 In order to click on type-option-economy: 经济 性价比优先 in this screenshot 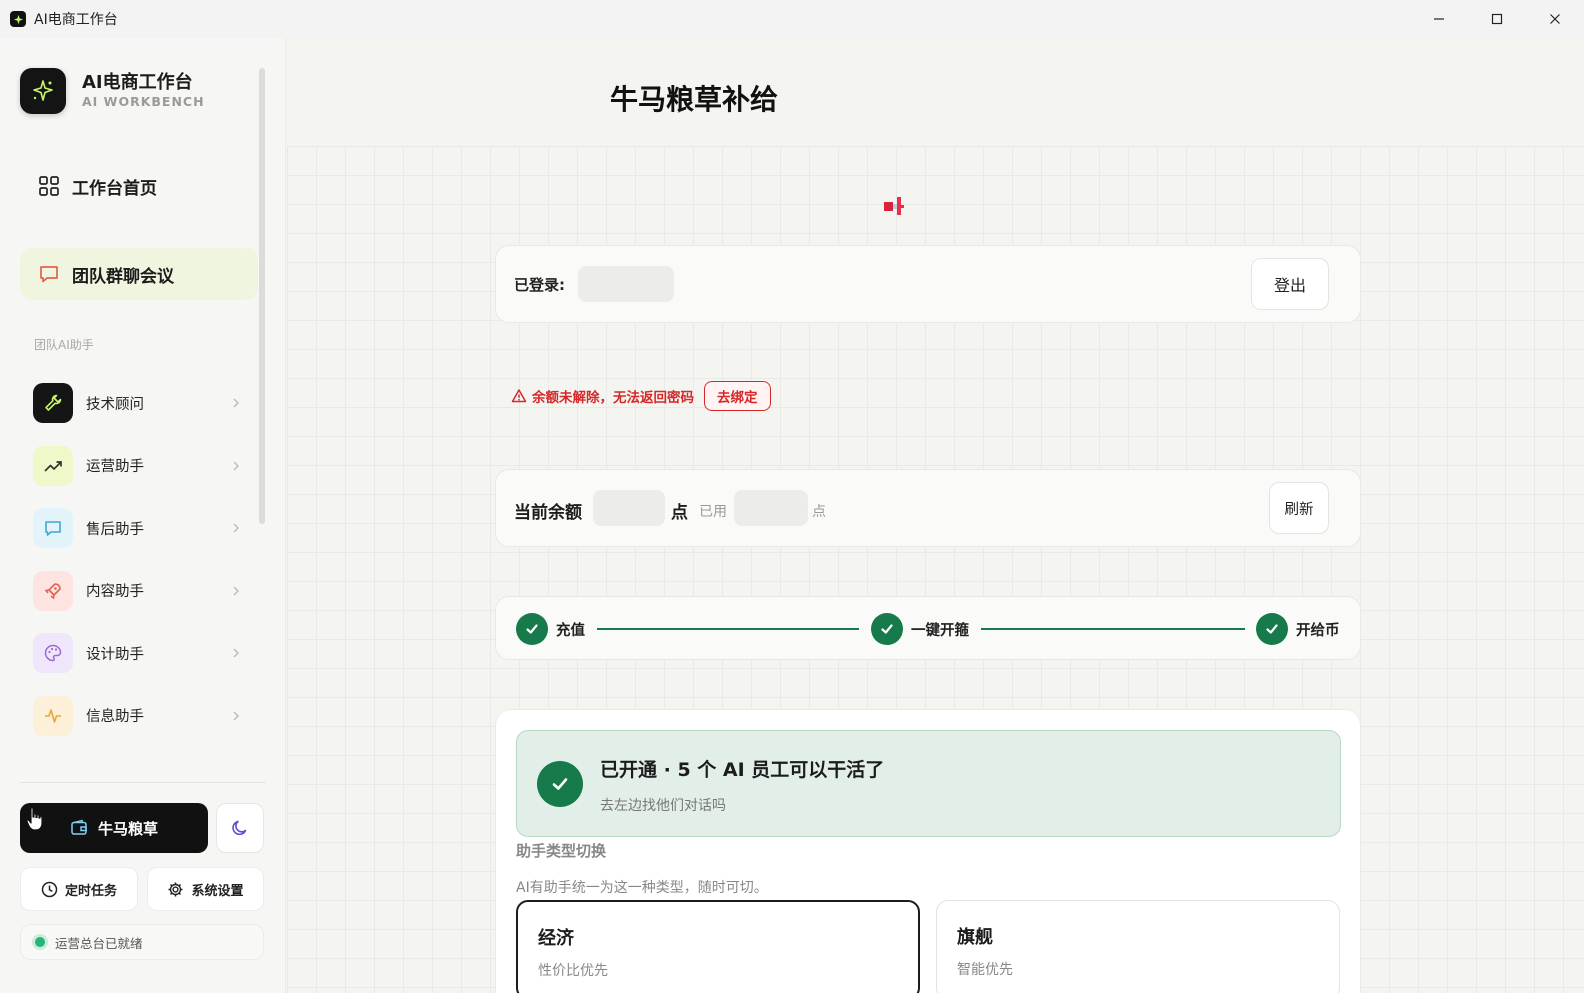, I will do `click(718, 946)`.